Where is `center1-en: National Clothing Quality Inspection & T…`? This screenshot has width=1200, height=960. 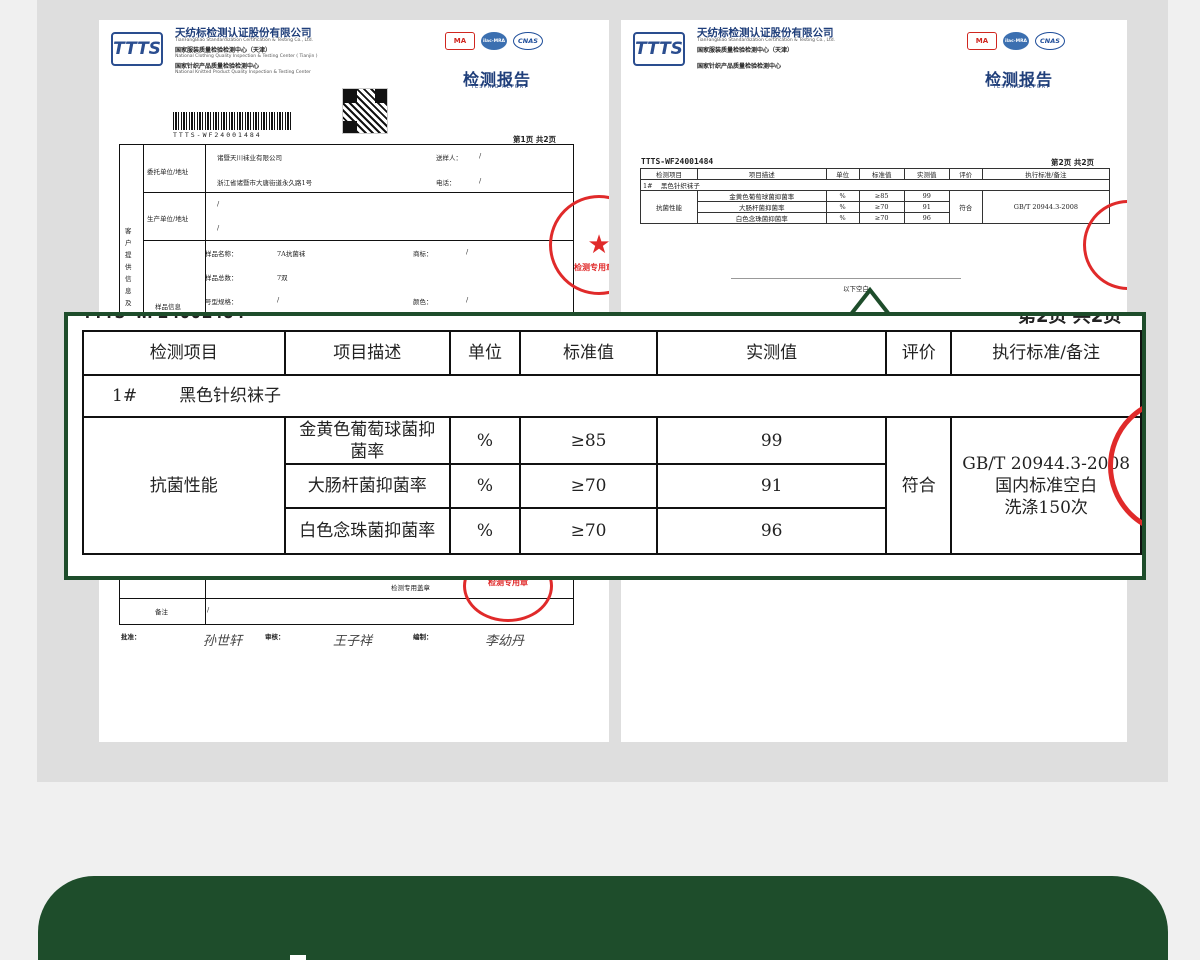
center1-en: National Clothing Quality Inspection & T… is located at coordinates (246, 56).